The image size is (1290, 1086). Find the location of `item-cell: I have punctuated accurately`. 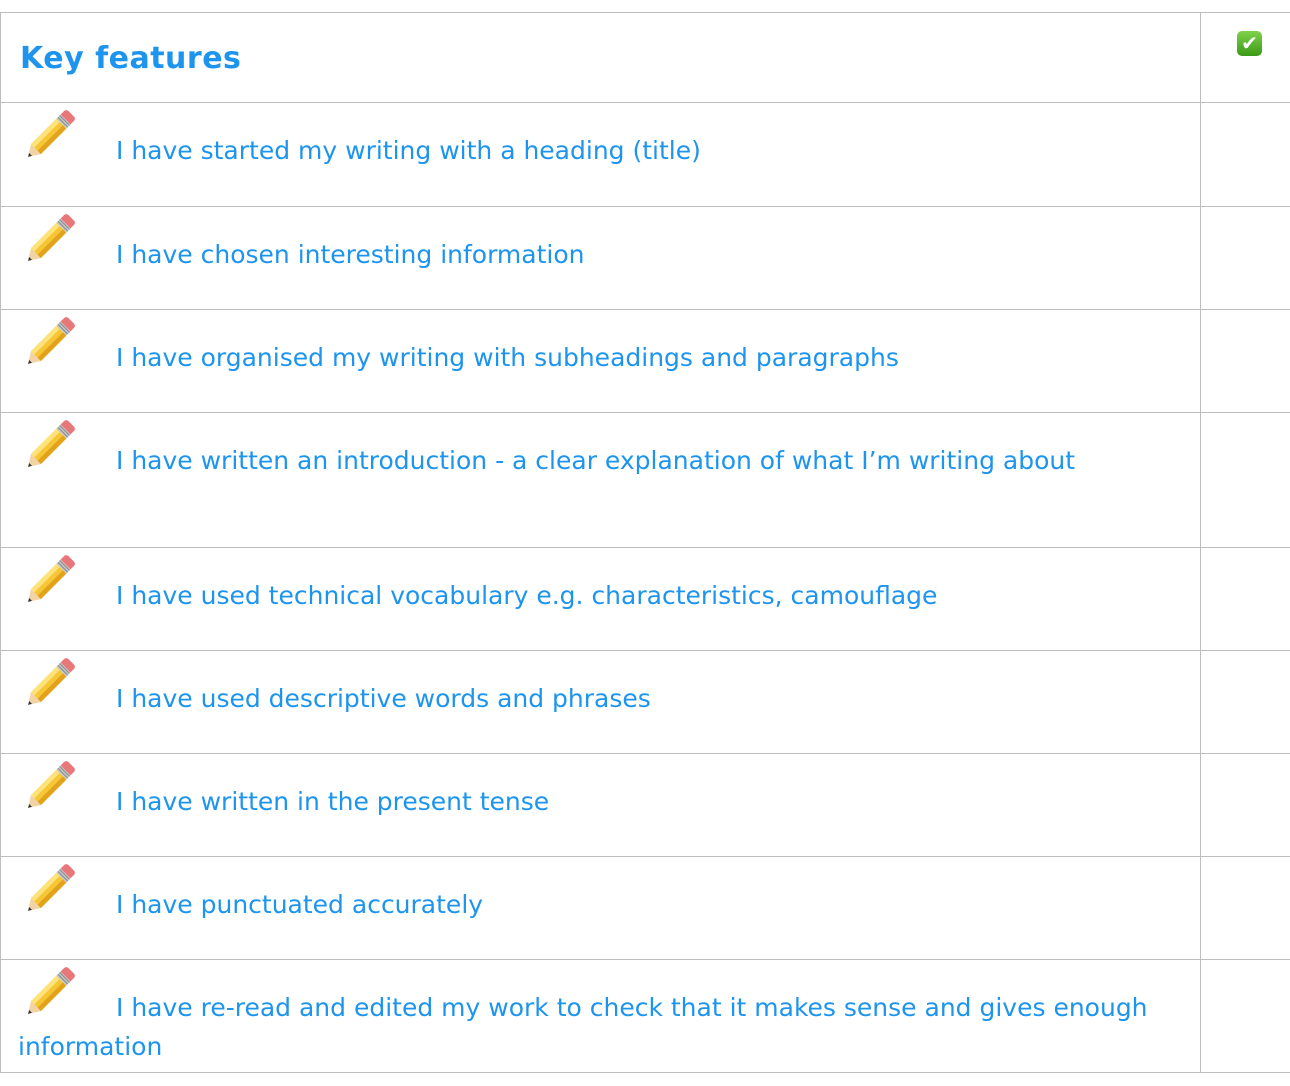

item-cell: I have punctuated accurately is located at coordinates (600, 908).